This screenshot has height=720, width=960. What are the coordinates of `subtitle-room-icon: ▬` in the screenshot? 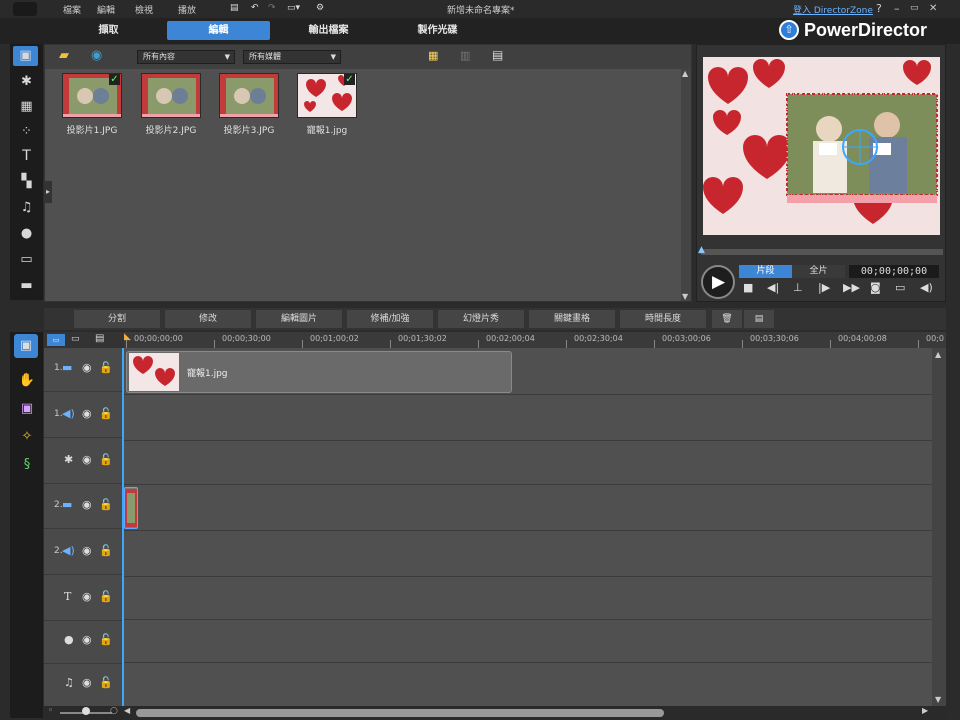 It's located at (26, 286).